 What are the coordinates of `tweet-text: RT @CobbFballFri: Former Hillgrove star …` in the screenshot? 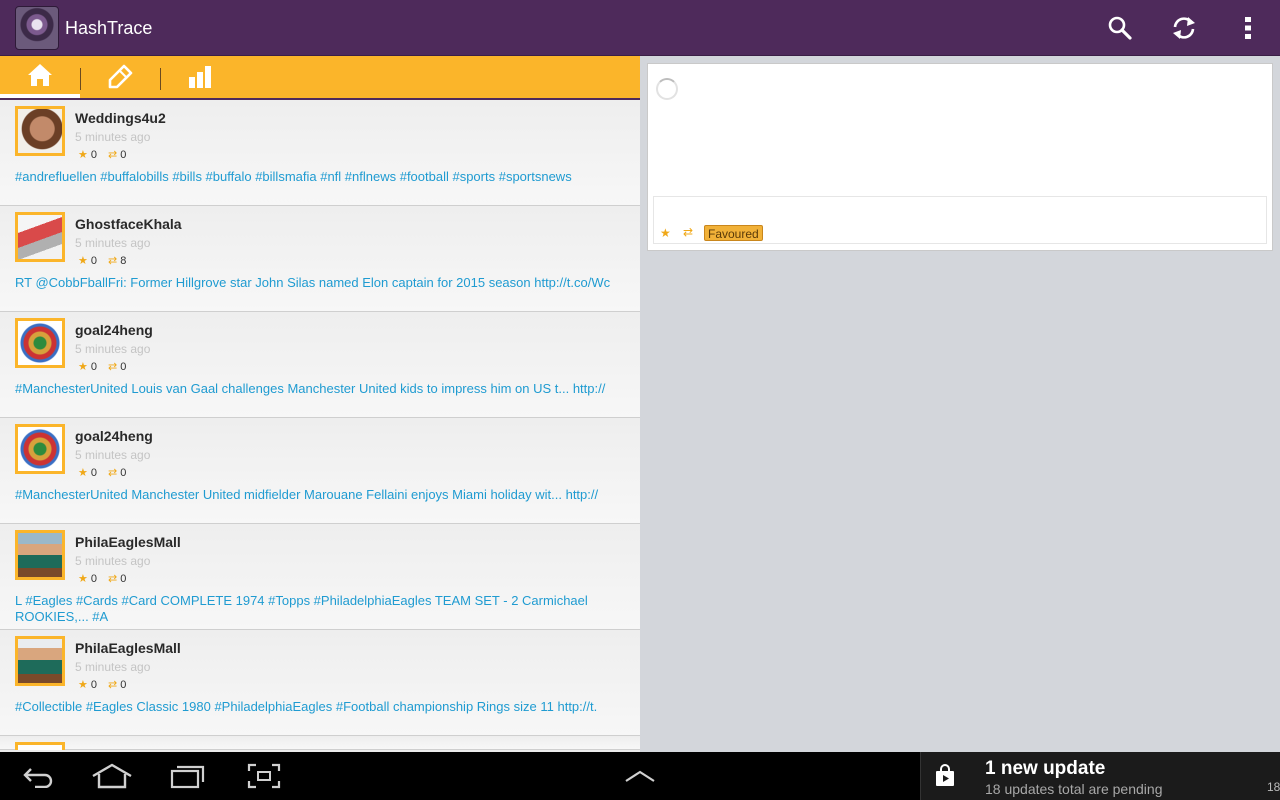 It's located at (320, 283).